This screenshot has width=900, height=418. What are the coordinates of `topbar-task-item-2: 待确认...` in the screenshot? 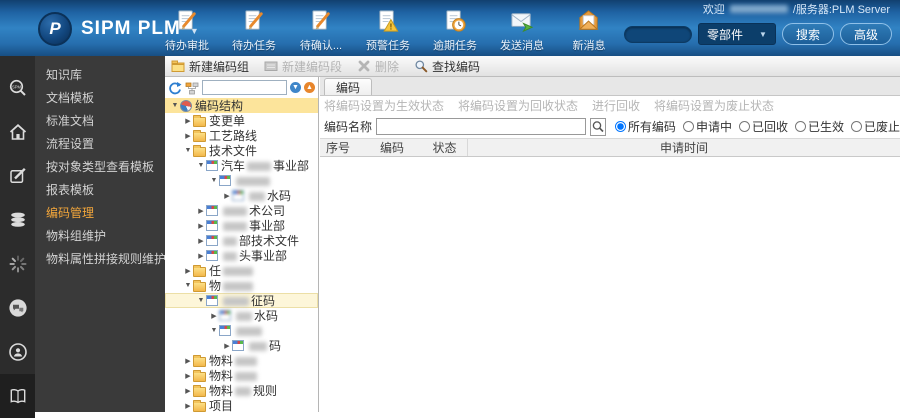 It's located at (321, 30).